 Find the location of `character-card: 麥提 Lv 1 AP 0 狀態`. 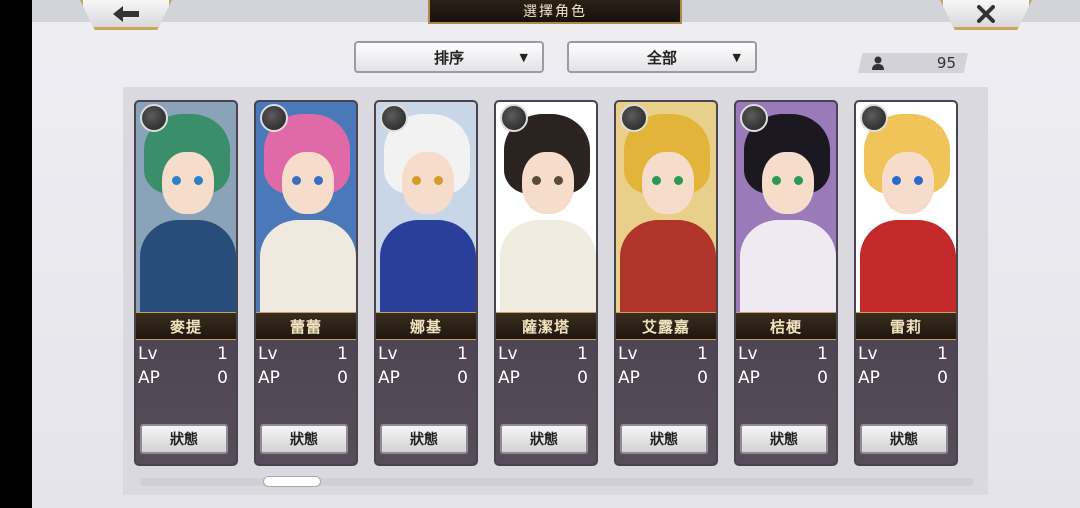

character-card: 麥提 Lv 1 AP 0 狀態 is located at coordinates (186, 283).